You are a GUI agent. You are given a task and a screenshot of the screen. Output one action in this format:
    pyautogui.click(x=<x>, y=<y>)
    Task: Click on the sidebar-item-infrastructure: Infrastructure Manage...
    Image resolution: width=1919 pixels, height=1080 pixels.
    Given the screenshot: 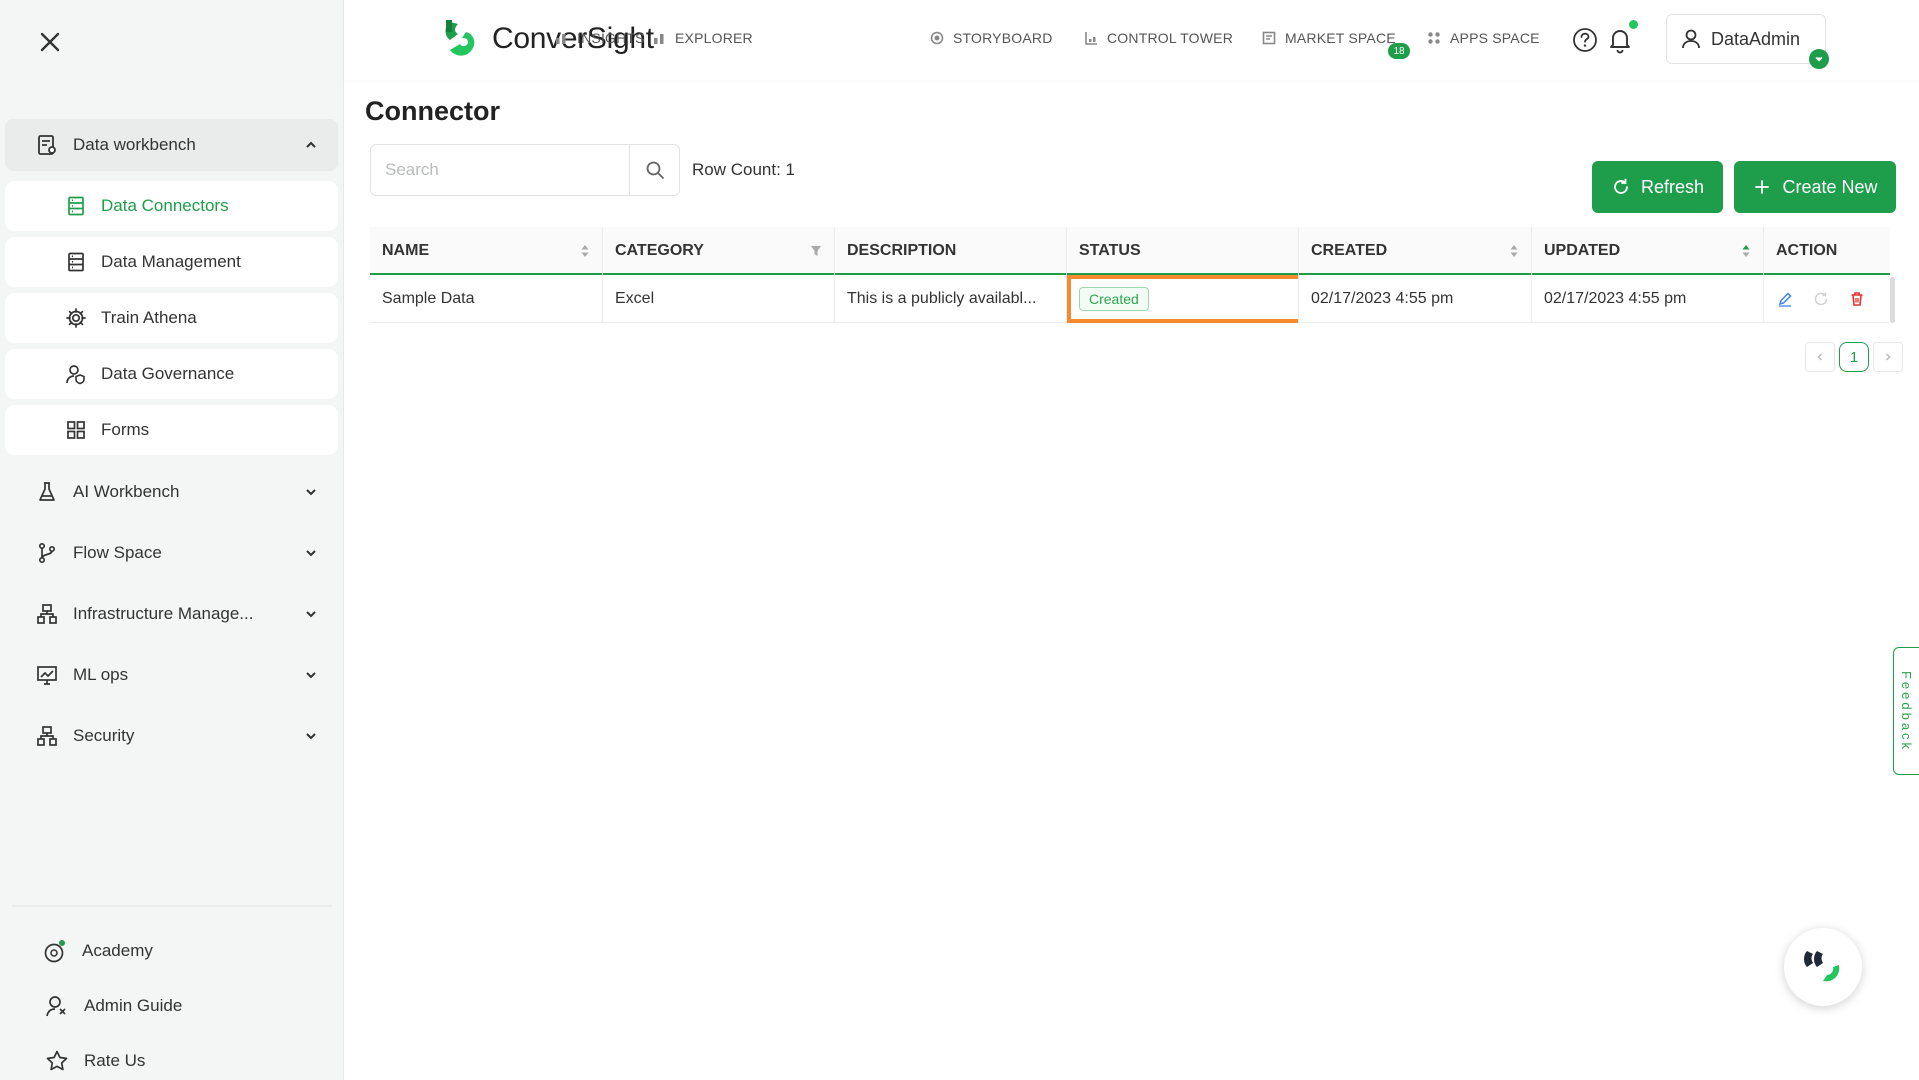 What is the action you would take?
    pyautogui.click(x=171, y=614)
    